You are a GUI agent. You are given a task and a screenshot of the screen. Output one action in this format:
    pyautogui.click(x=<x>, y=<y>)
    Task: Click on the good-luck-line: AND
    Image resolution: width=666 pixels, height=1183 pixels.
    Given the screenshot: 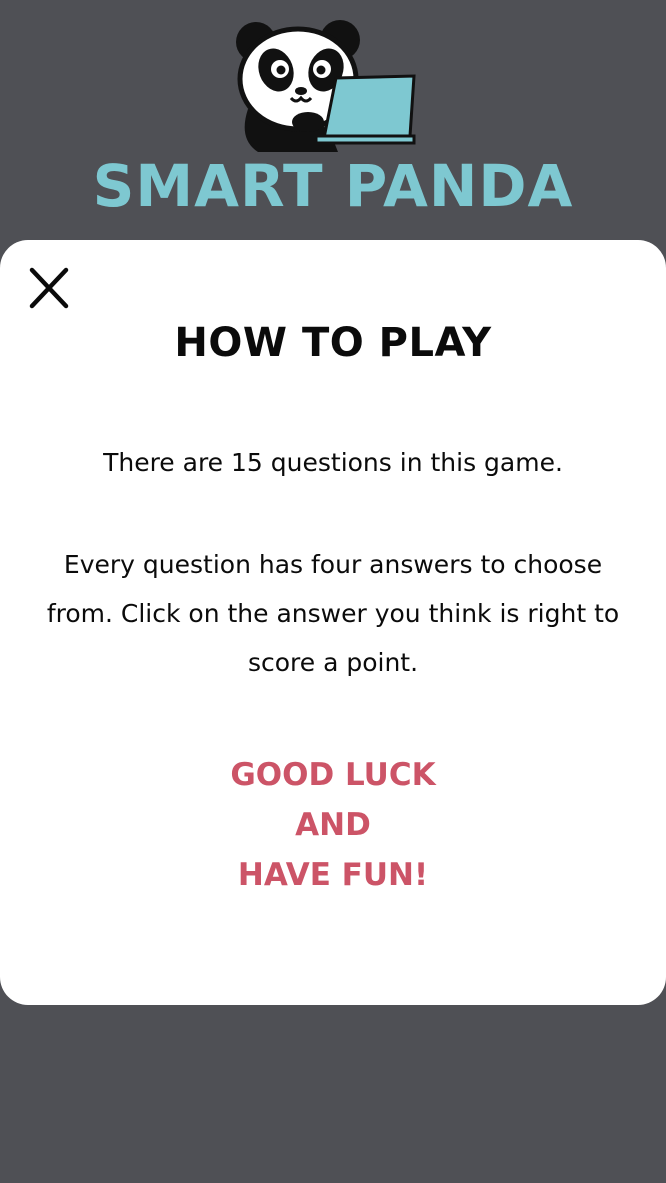 What is the action you would take?
    pyautogui.click(x=333, y=825)
    